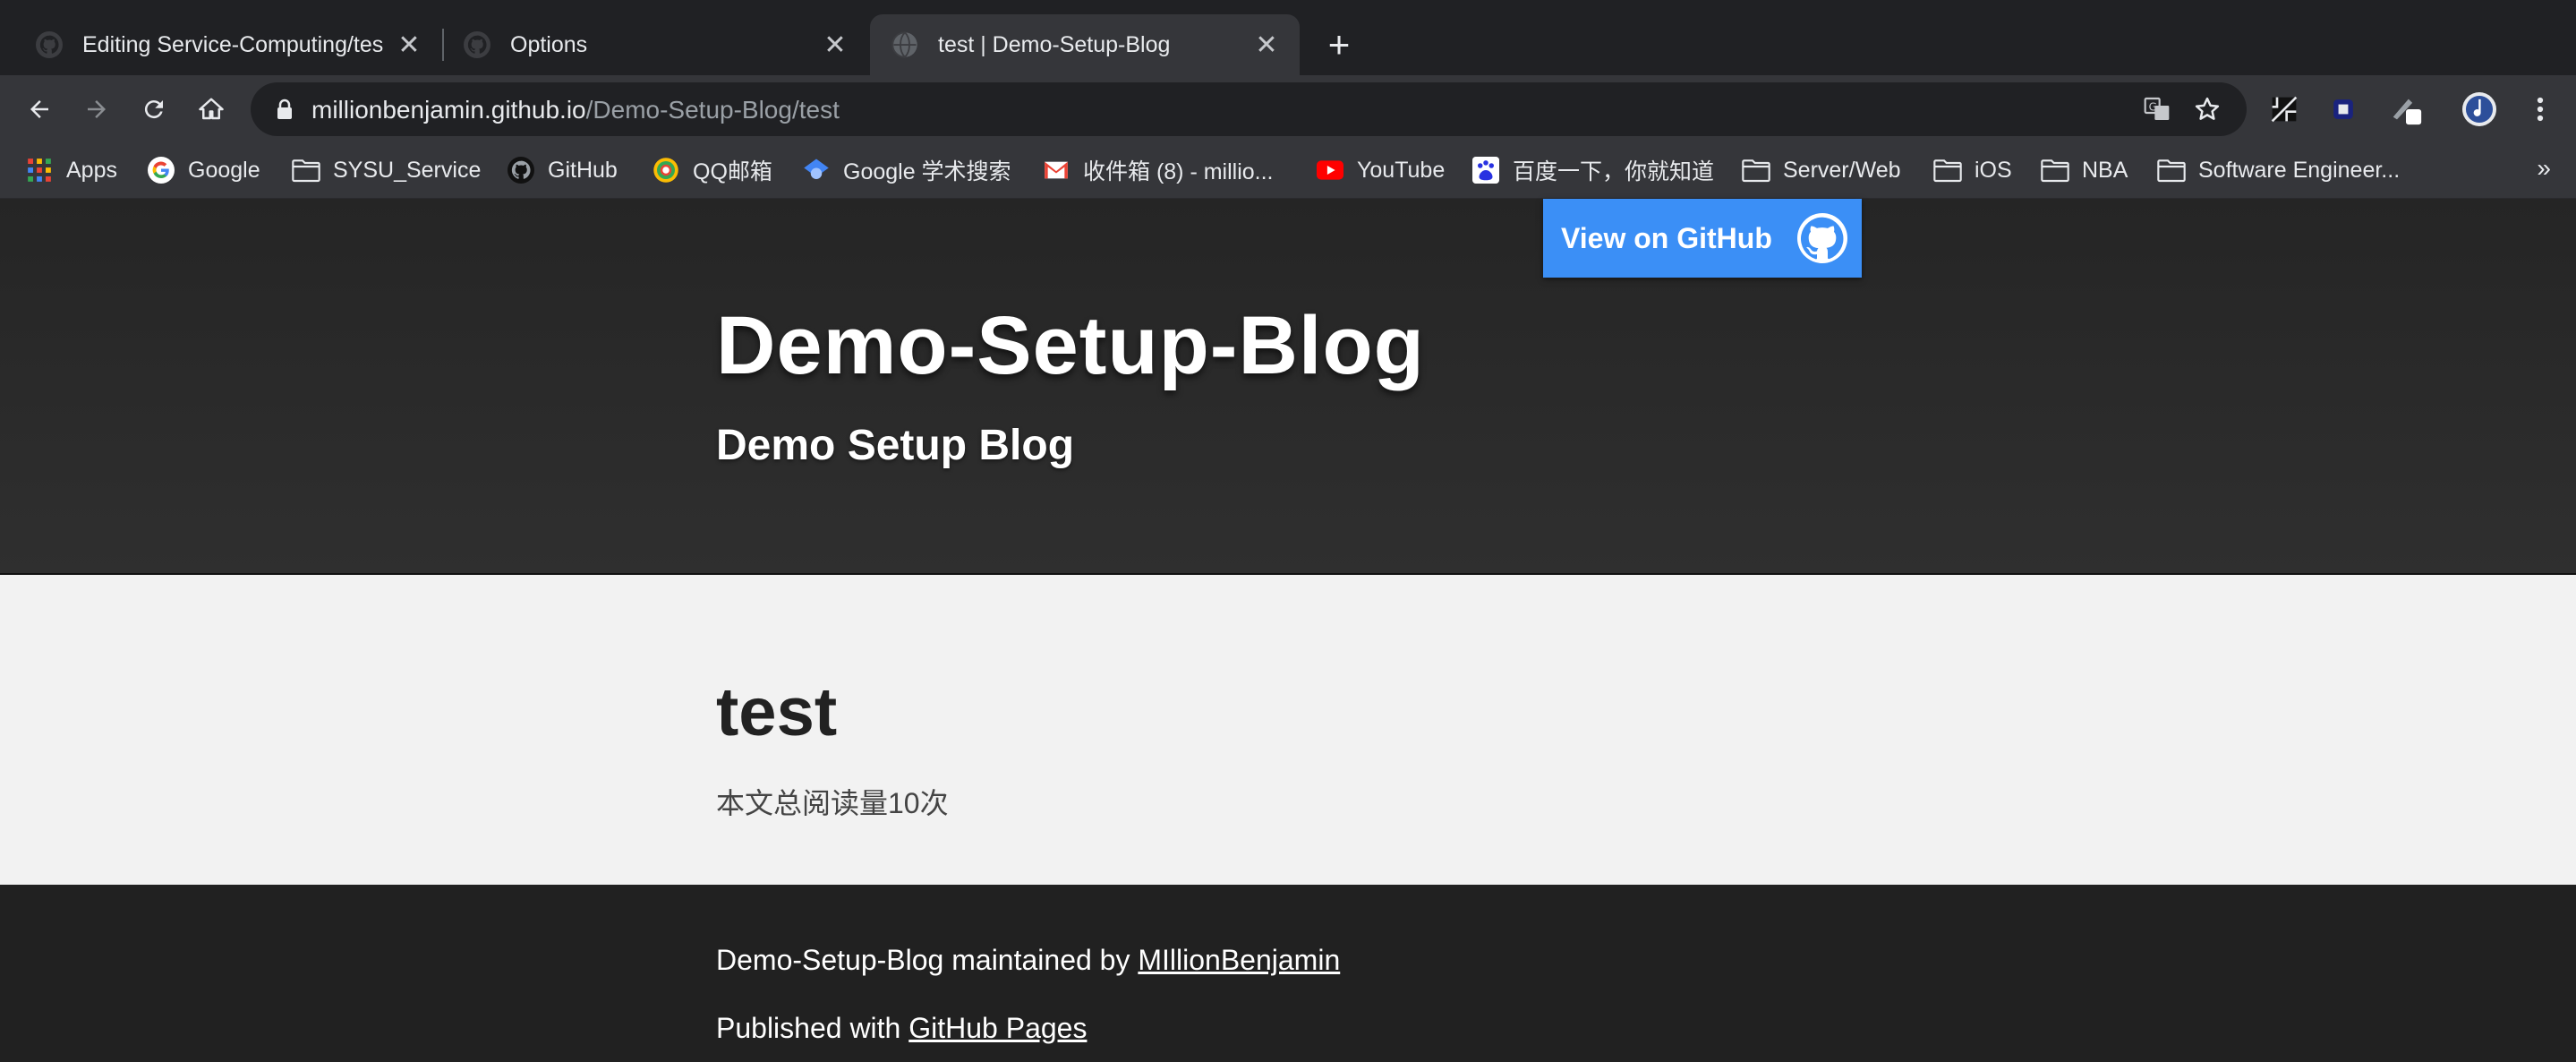  I want to click on bookmark-server-web: Server/Web, so click(1821, 170).